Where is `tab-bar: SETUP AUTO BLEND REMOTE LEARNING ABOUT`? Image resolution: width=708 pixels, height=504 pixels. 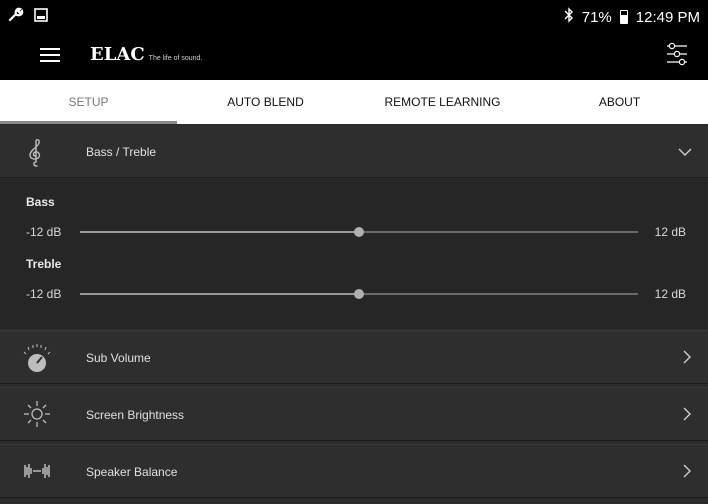 tab-bar: SETUP AUTO BLEND REMOTE LEARNING ABOUT is located at coordinates (354, 102).